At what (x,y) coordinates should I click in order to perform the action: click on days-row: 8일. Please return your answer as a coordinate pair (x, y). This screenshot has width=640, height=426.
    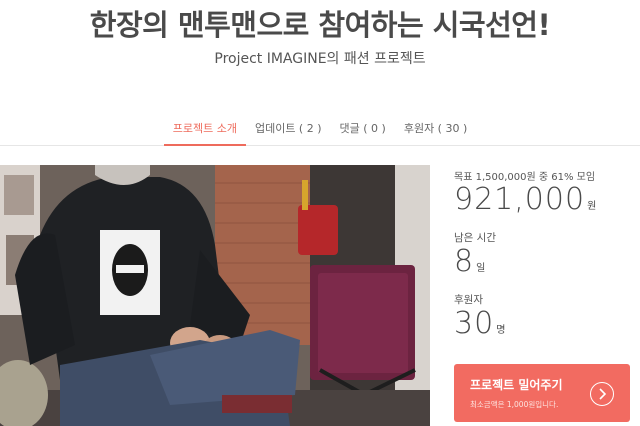
    Looking at the image, I should click on (469, 261).